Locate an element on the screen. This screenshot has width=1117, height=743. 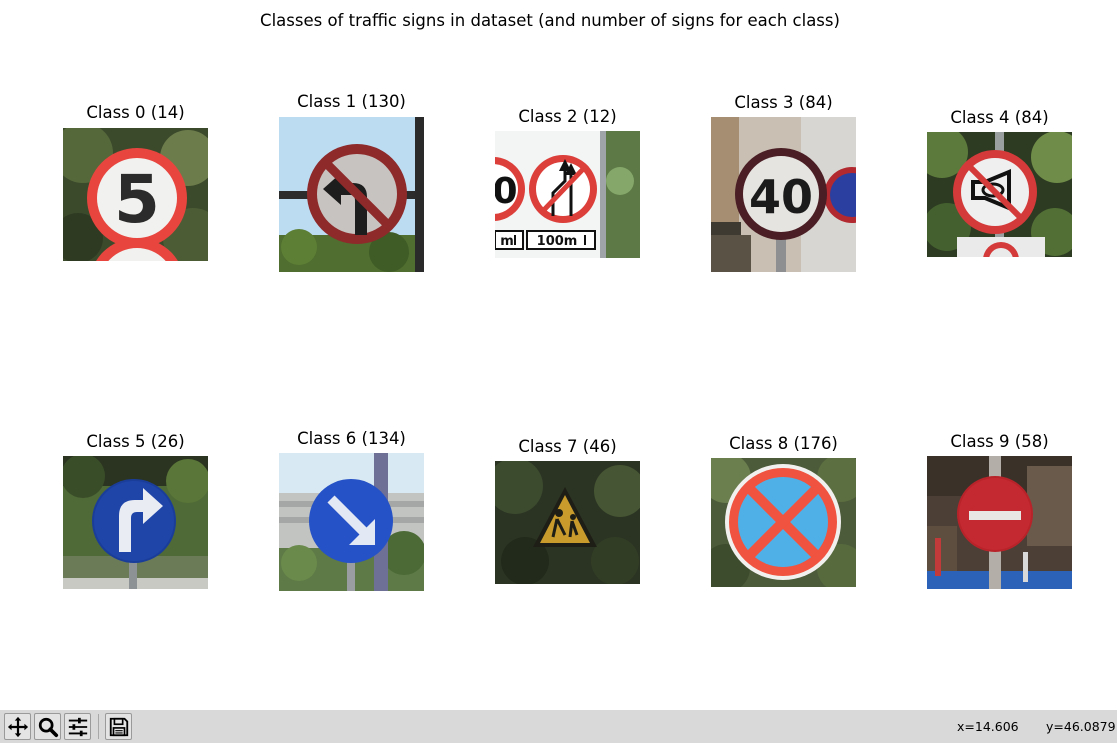
no-left-turn-sign-icon is located at coordinates (351, 194).